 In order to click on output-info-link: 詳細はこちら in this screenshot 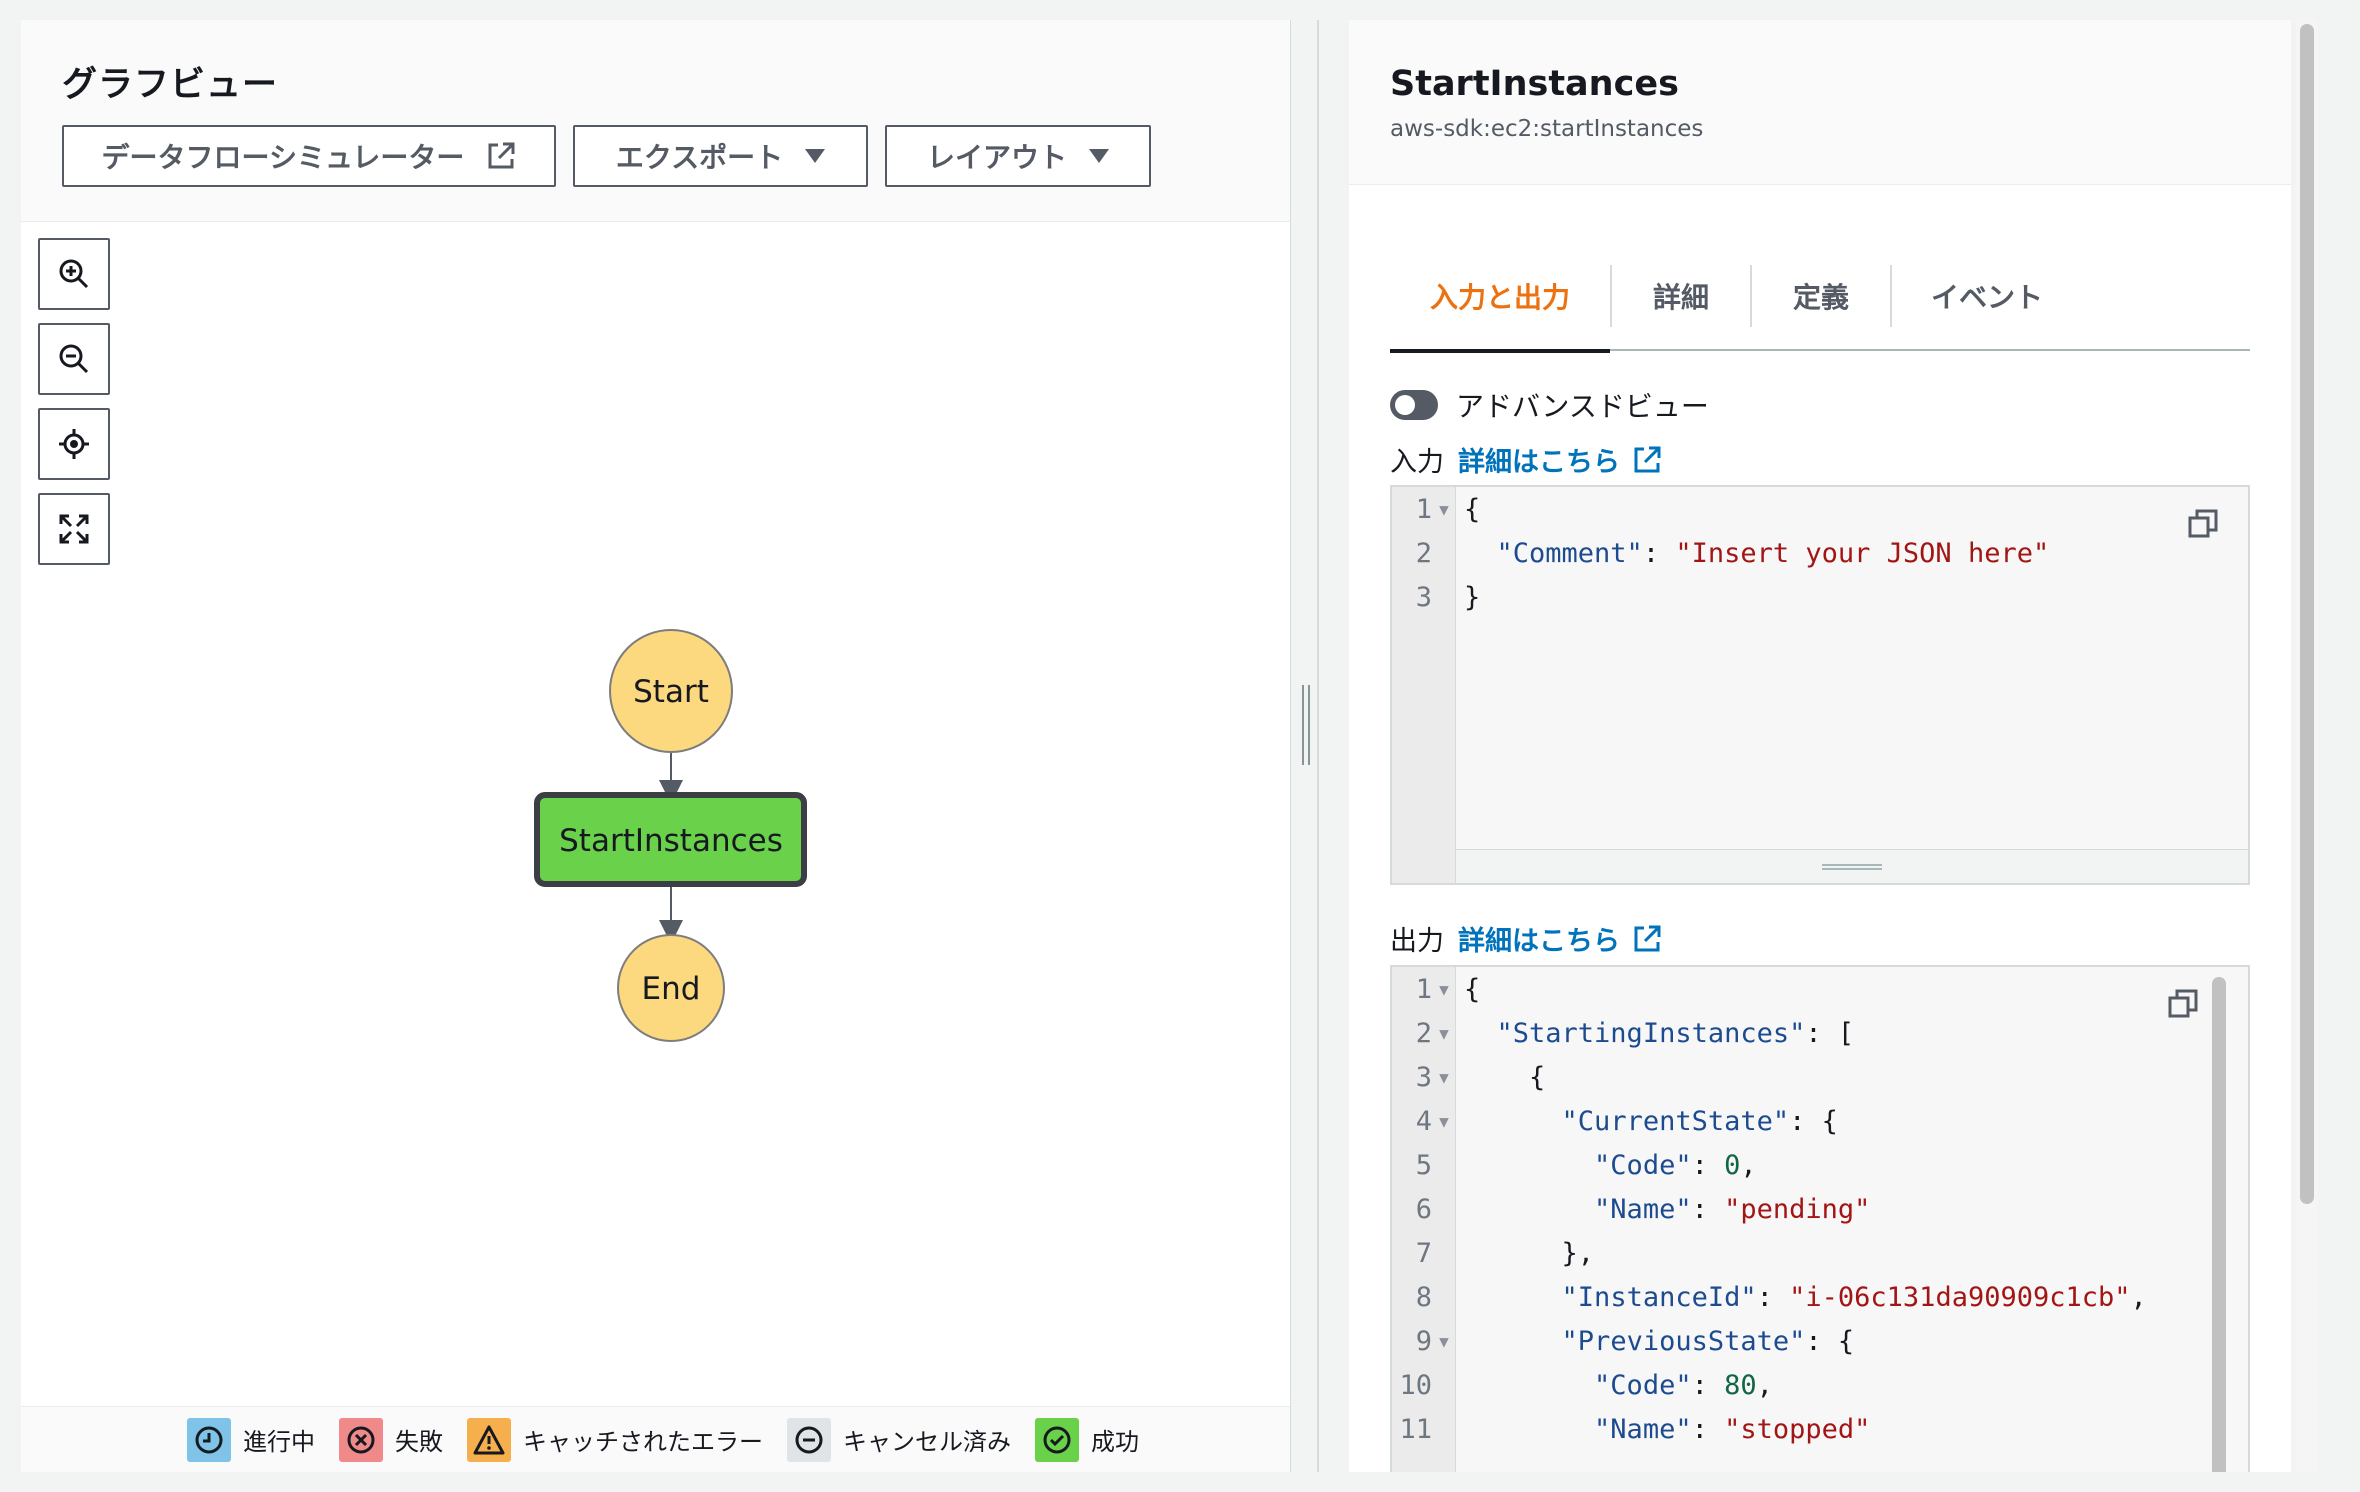, I will do `click(1560, 938)`.